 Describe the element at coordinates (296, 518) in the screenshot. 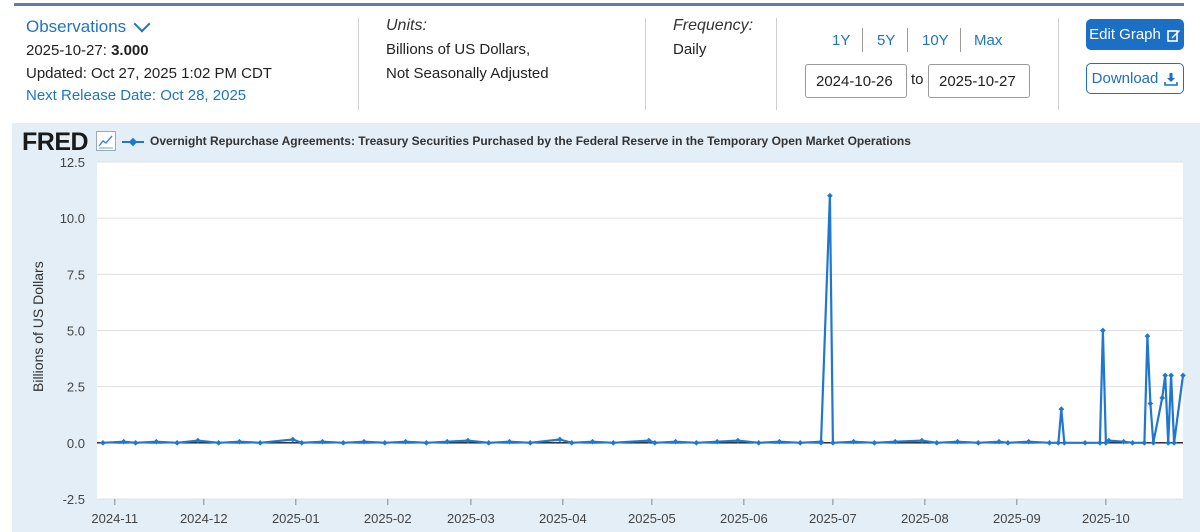

I see `x-tick-label: 2025-01` at that location.